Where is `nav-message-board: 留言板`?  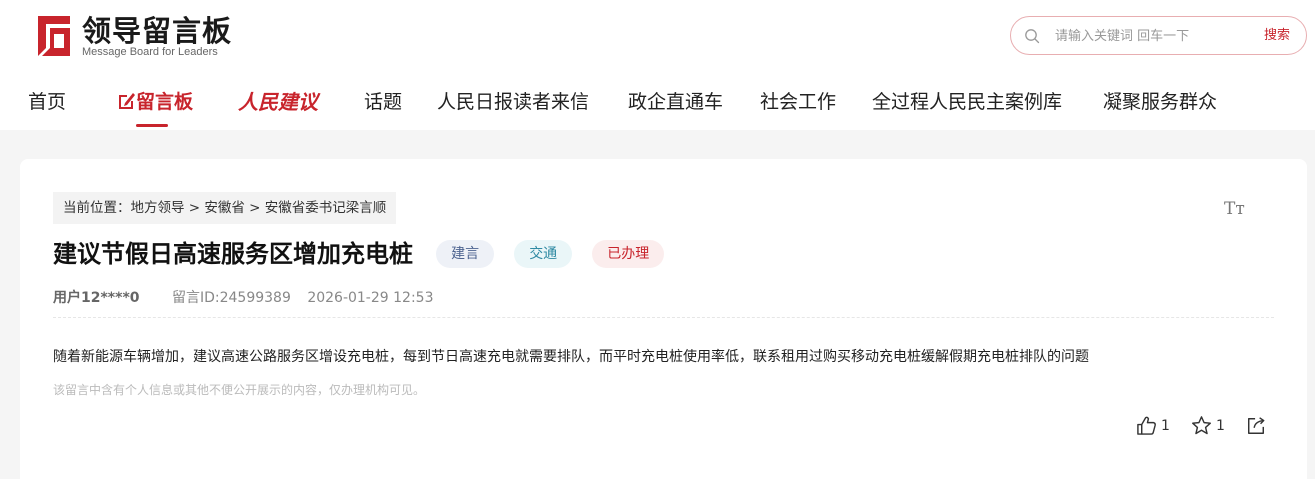 nav-message-board: 留言板 is located at coordinates (154, 102).